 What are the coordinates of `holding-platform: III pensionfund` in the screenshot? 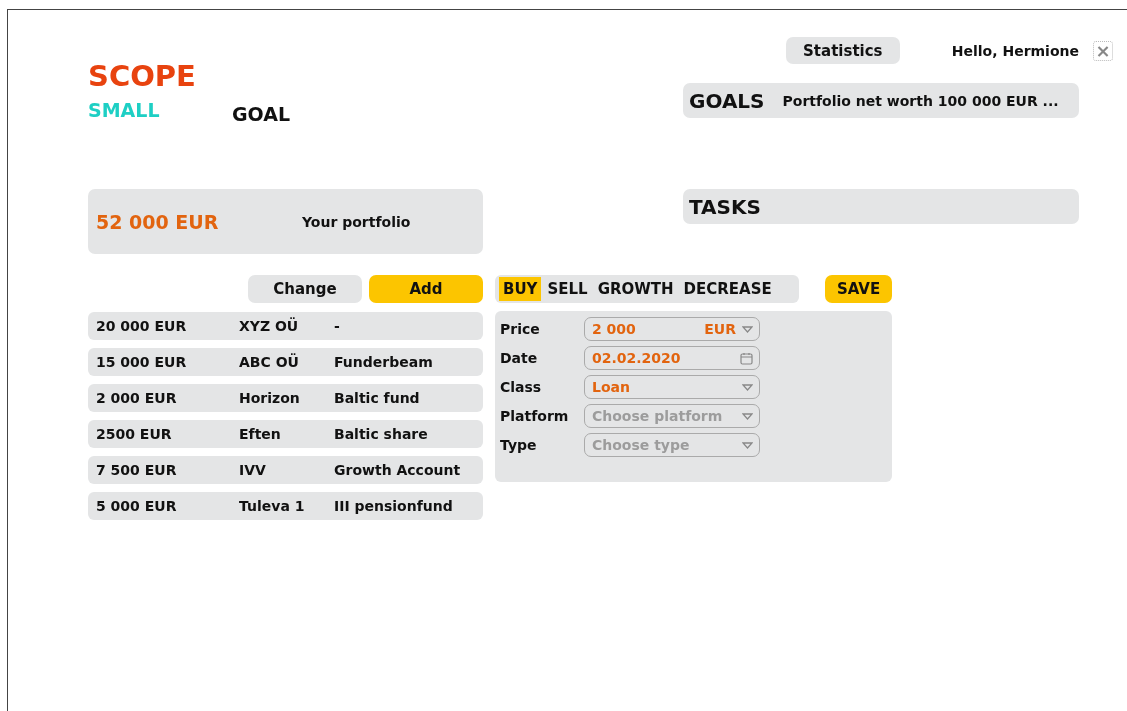 It's located at (394, 506).